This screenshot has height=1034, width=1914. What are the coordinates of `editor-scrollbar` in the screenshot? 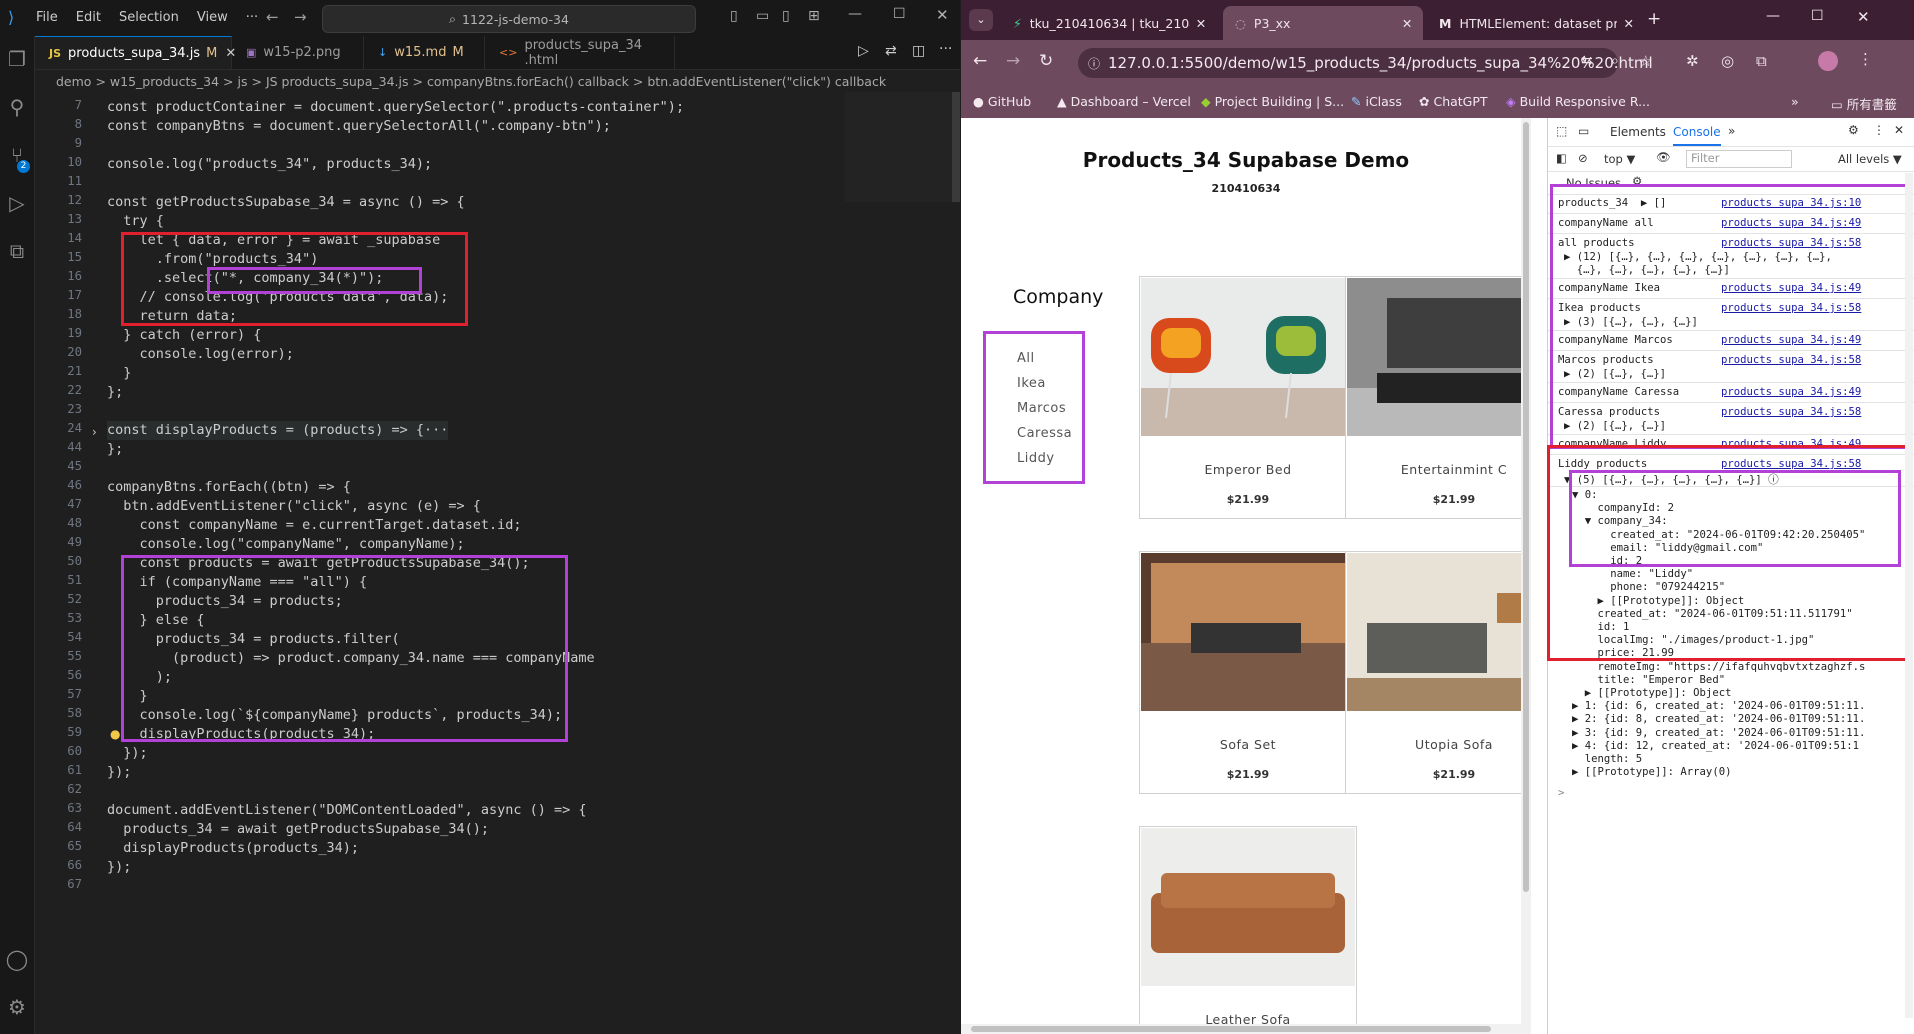 It's located at (956, 147).